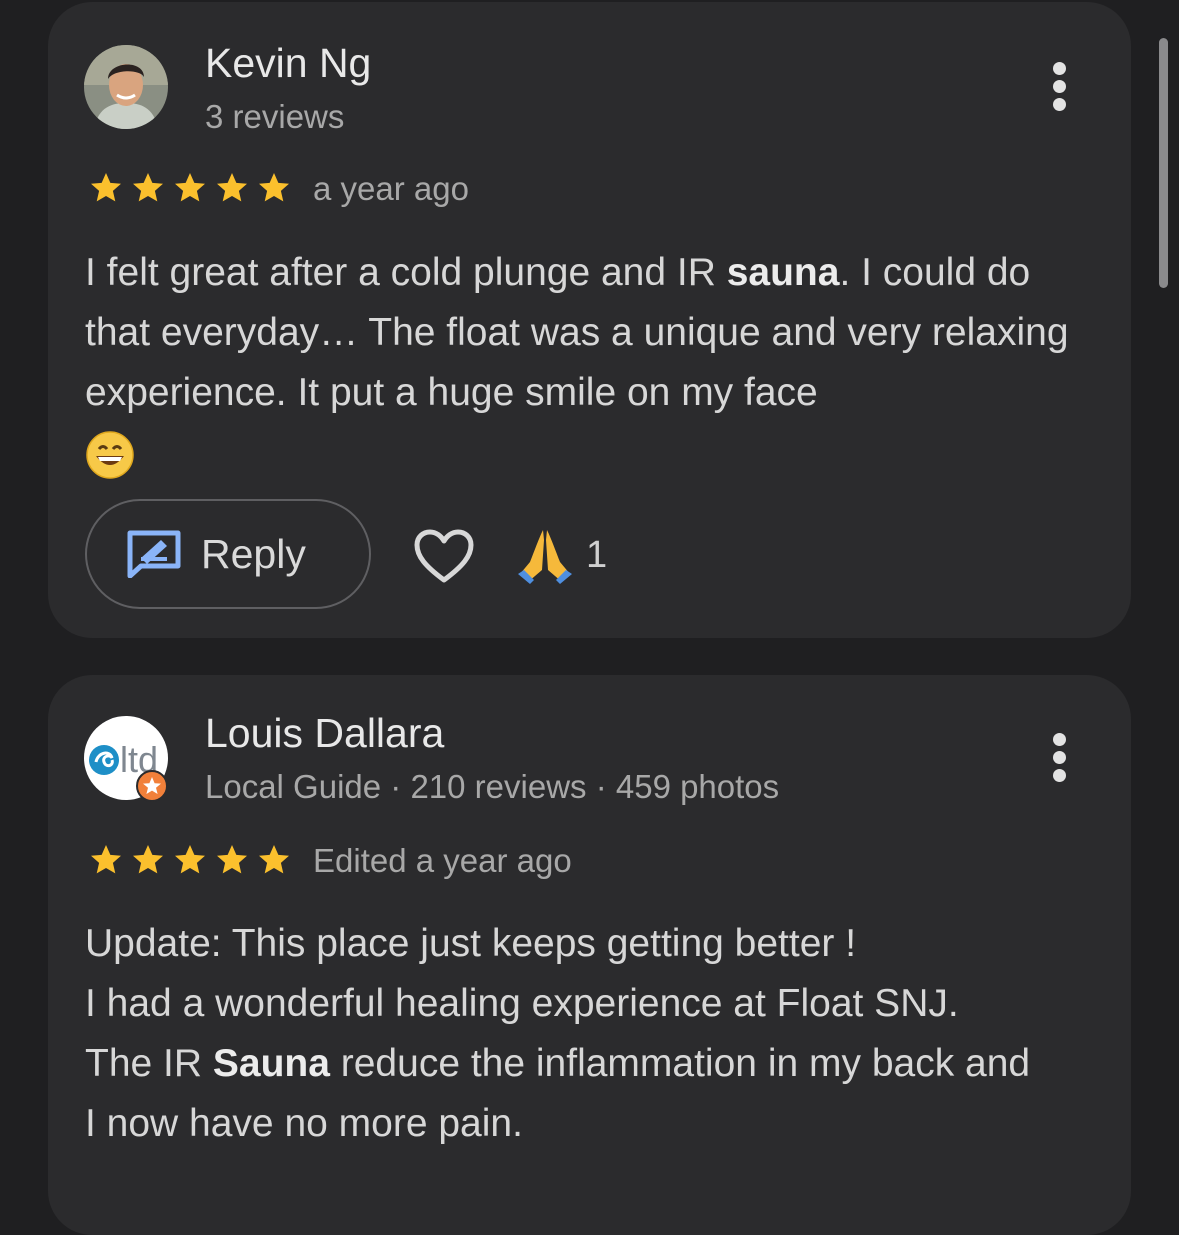 The width and height of the screenshot is (1179, 1235). Describe the element at coordinates (442, 860) in the screenshot. I see `review-time: Edited a year ago` at that location.